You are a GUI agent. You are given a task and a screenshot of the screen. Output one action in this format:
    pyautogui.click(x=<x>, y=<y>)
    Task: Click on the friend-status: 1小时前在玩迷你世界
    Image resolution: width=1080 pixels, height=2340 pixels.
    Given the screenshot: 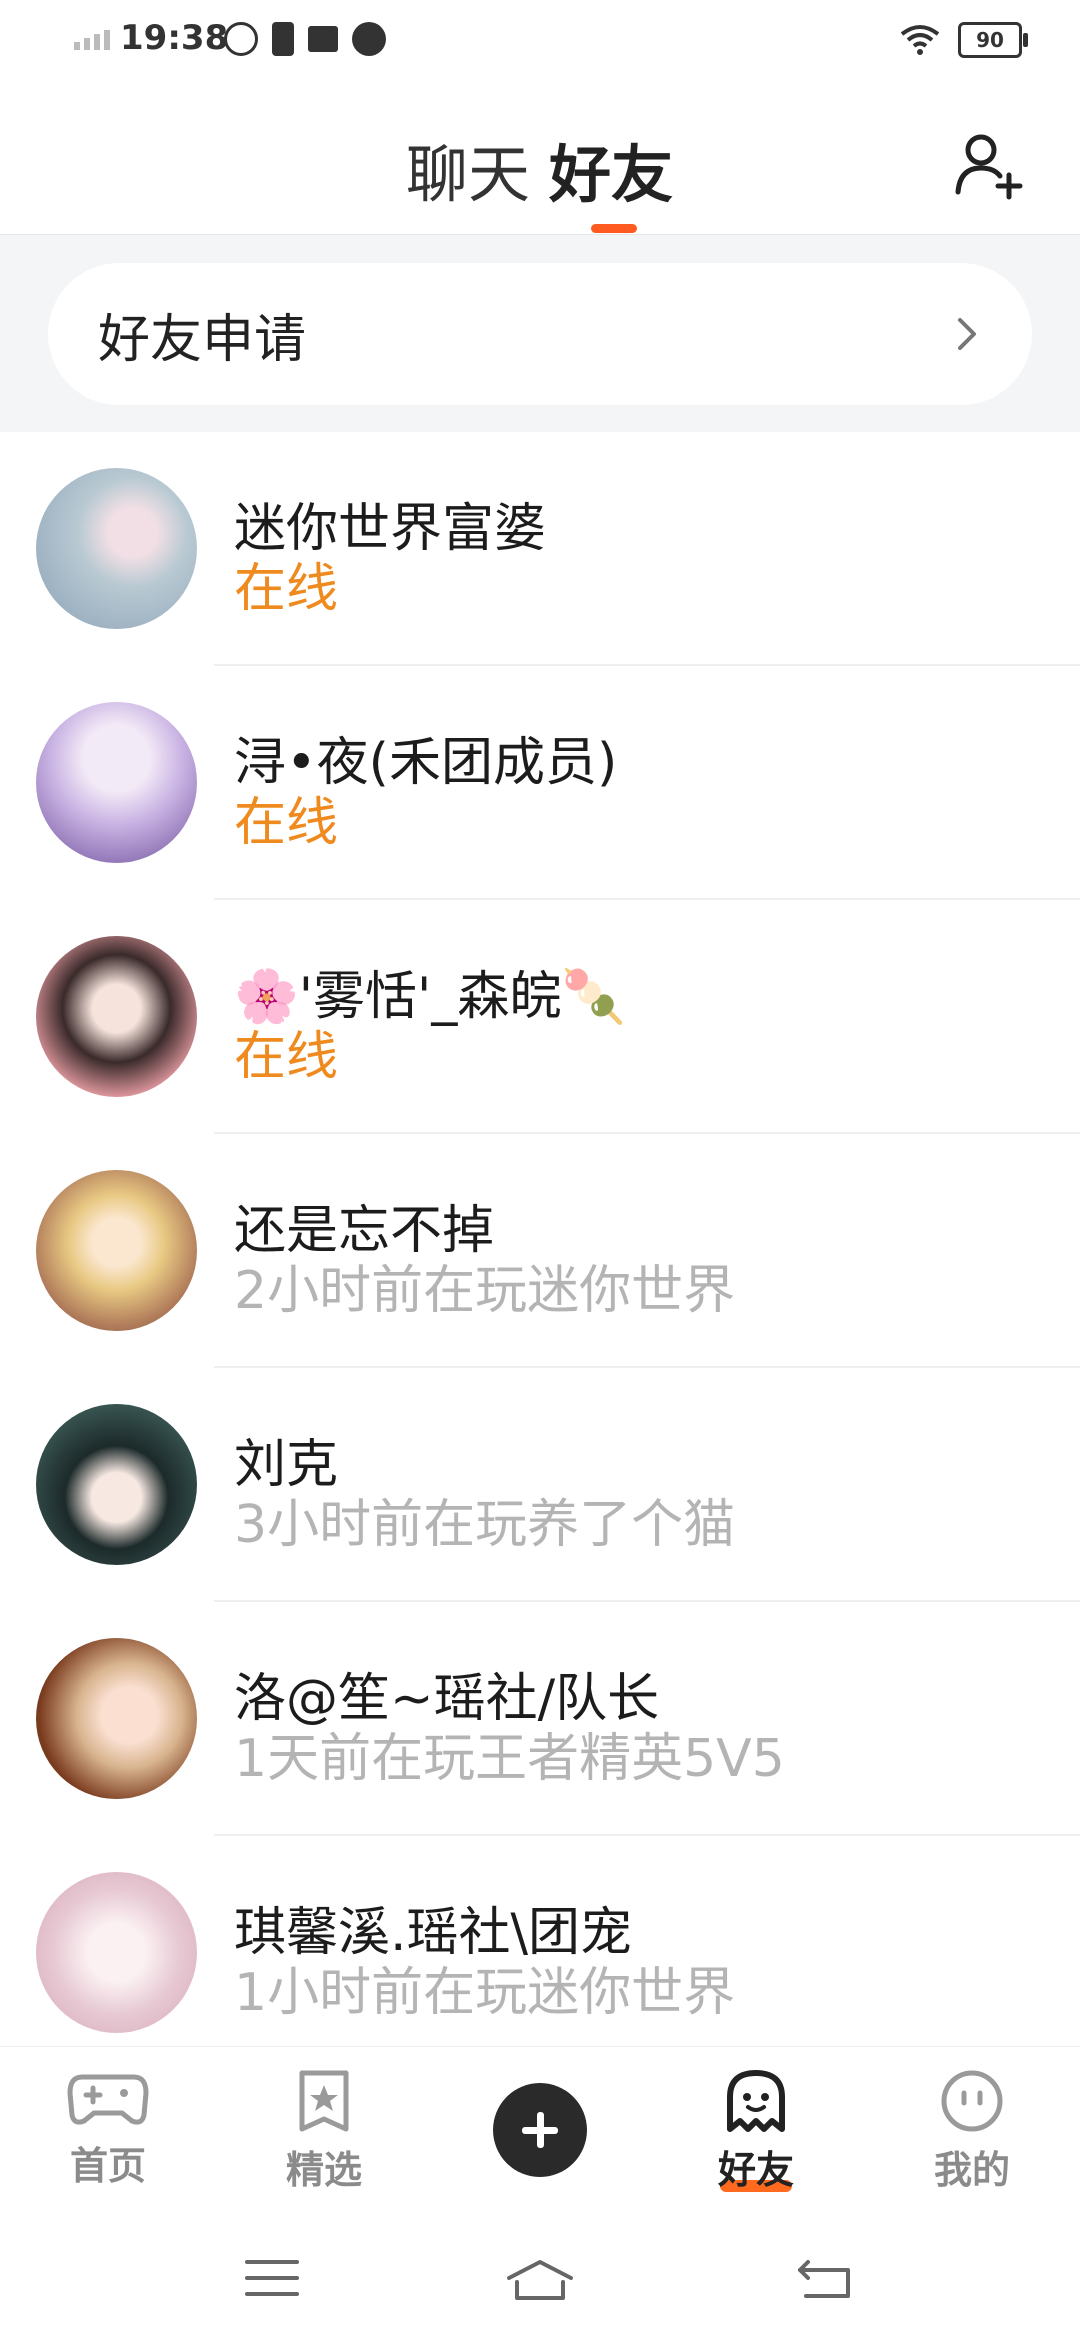 What is the action you would take?
    pyautogui.click(x=485, y=1993)
    